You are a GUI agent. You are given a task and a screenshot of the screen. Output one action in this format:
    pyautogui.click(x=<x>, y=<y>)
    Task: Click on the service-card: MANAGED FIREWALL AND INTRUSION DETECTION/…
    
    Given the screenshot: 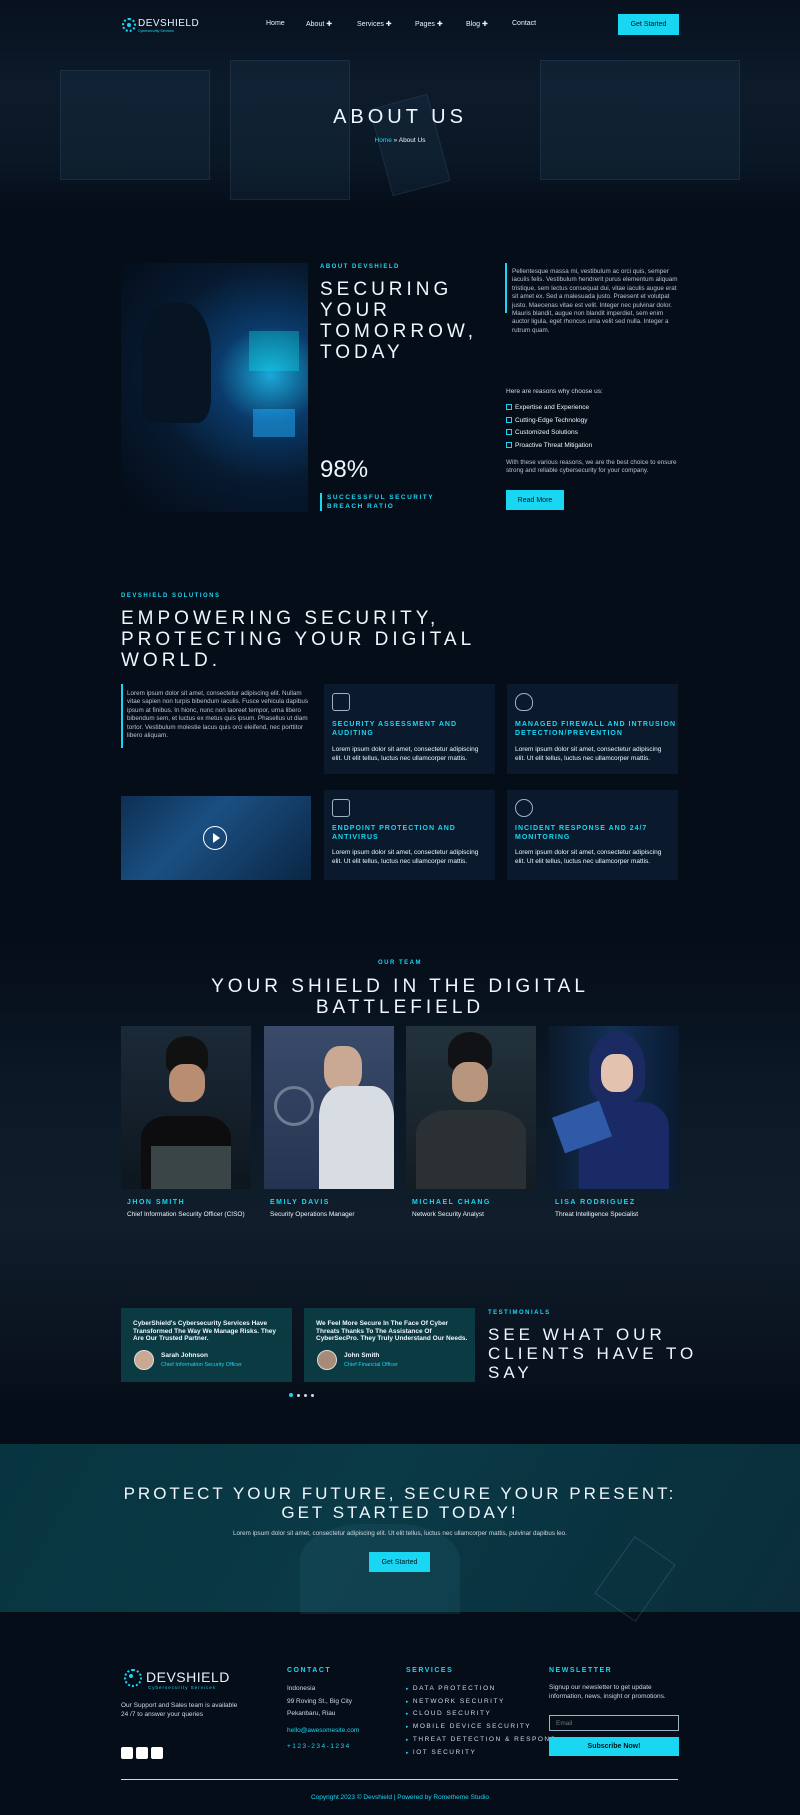 What is the action you would take?
    pyautogui.click(x=592, y=729)
    